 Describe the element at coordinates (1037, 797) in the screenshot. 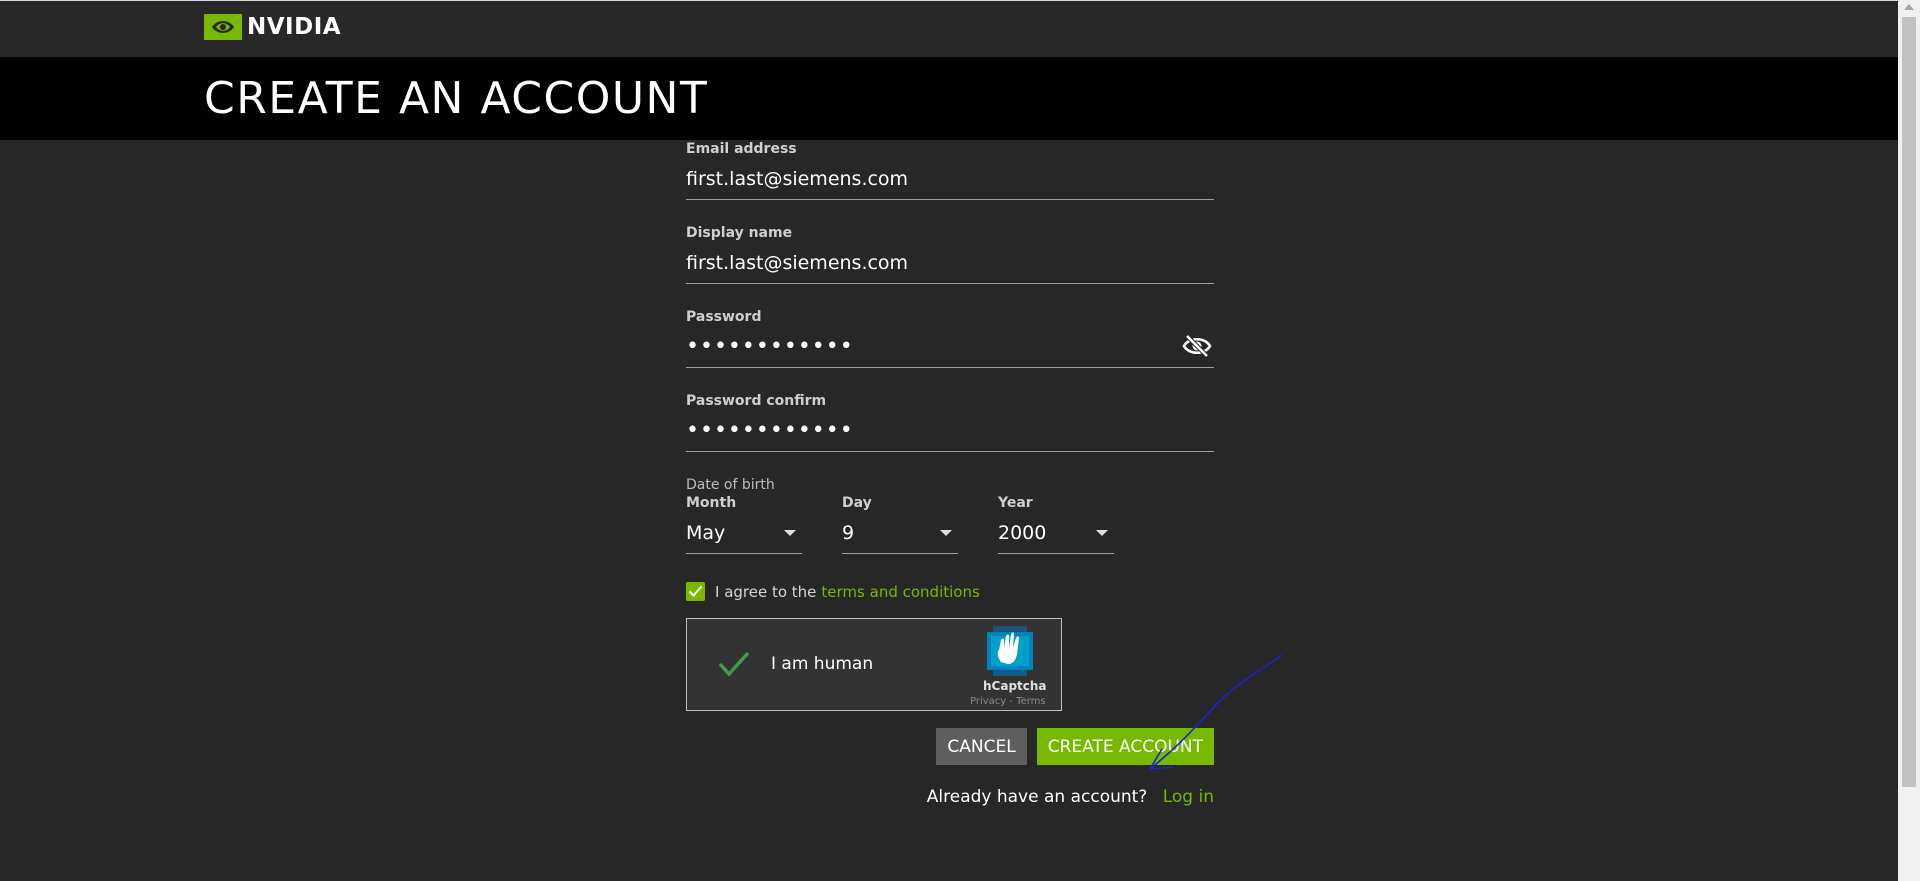

I see `login-prompt: Already have an account?` at that location.